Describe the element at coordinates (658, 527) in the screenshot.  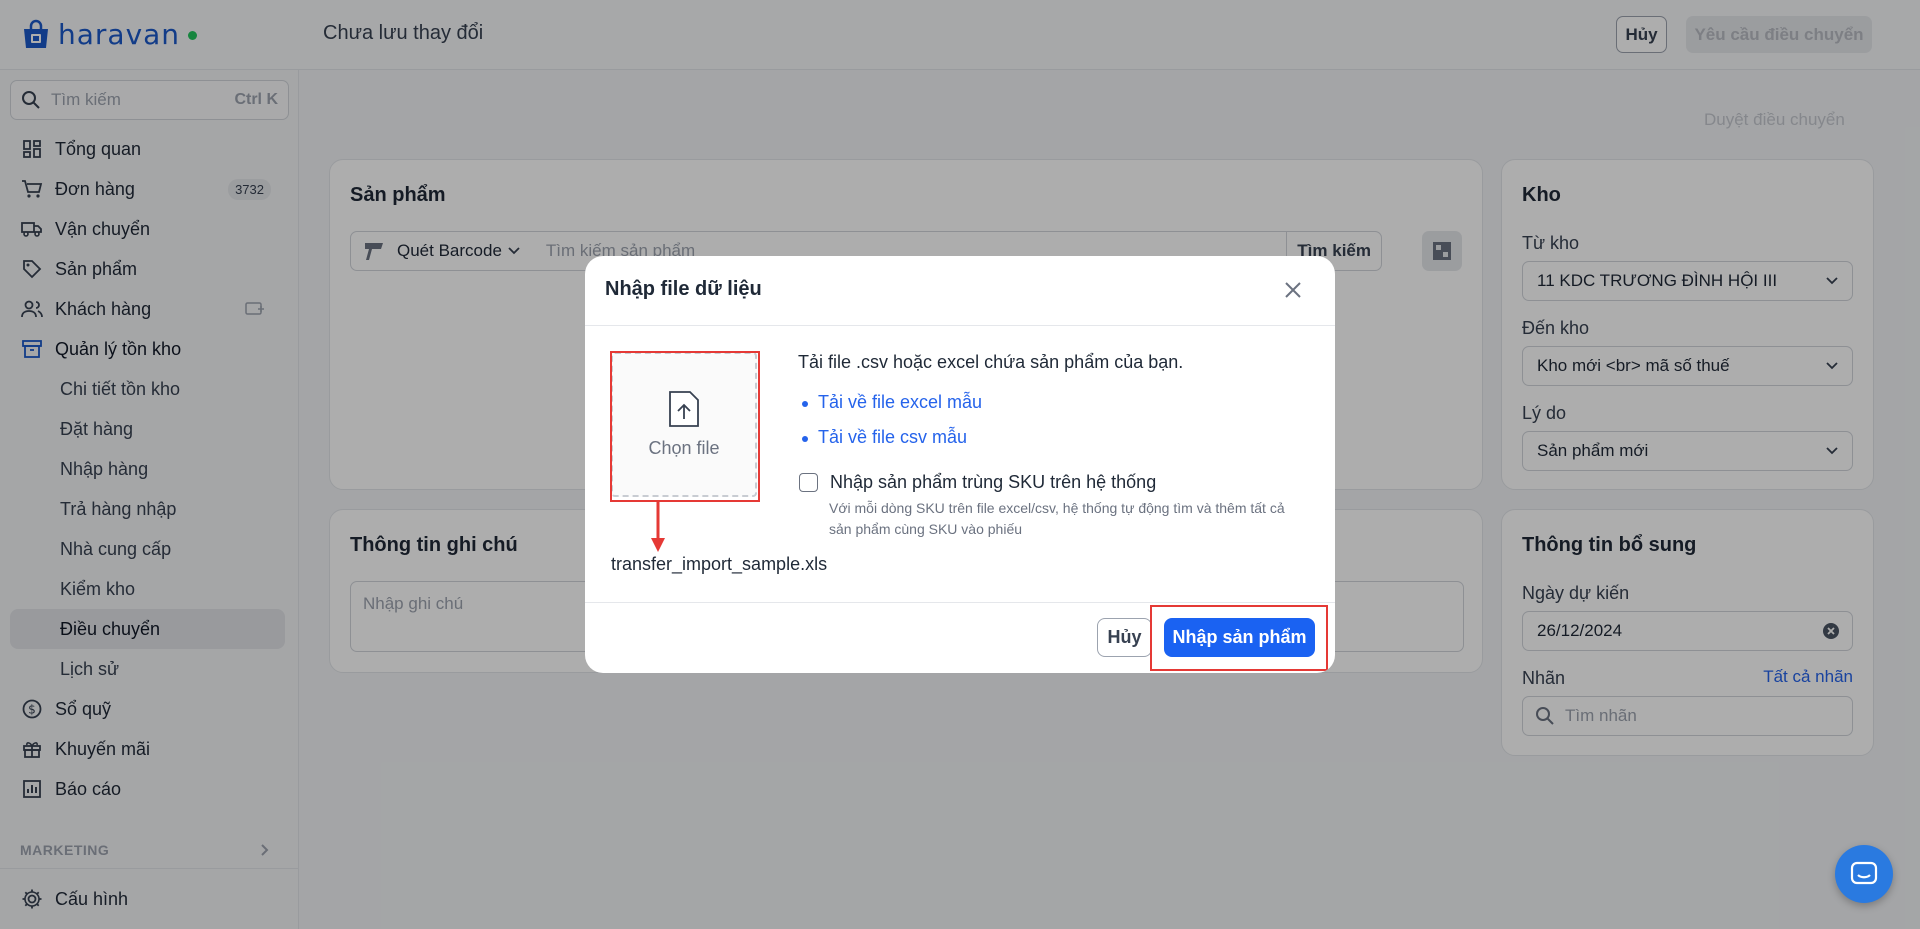
I see `annotation-arrow-down-icon` at that location.